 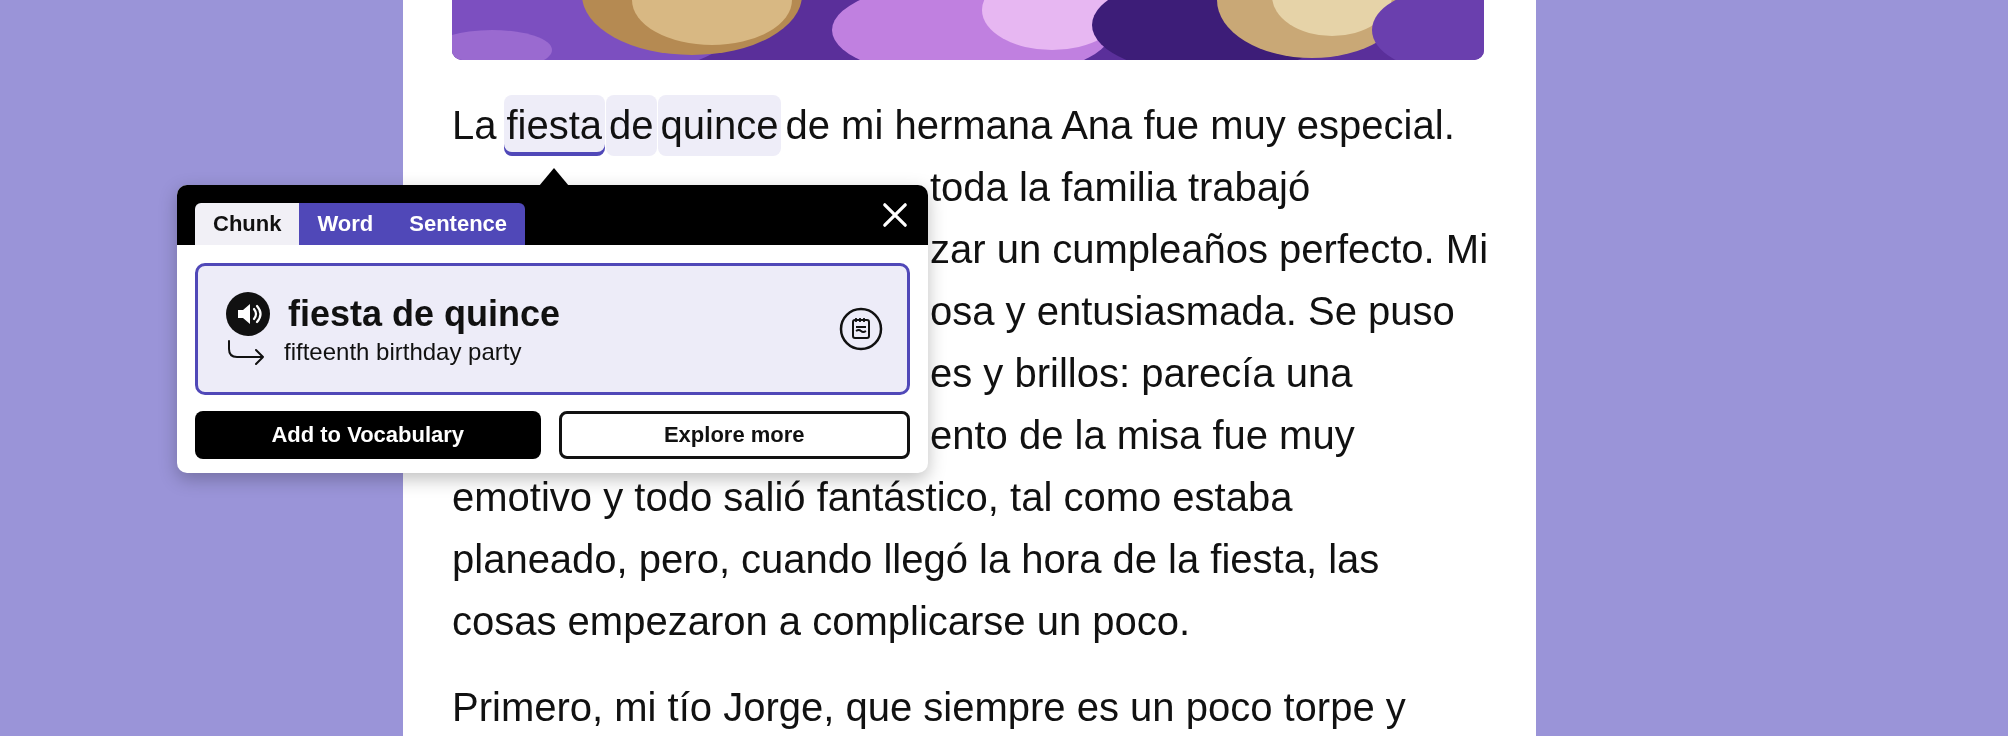 I want to click on chunk-word: quince, so click(x=719, y=125).